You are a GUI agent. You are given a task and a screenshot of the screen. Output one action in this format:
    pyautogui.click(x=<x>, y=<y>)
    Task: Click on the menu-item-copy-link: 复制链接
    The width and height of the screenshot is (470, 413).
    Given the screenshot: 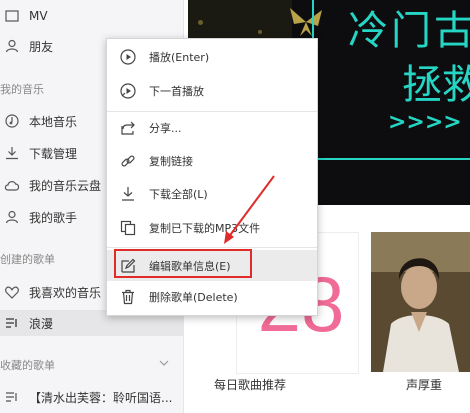 What is the action you would take?
    pyautogui.click(x=212, y=161)
    